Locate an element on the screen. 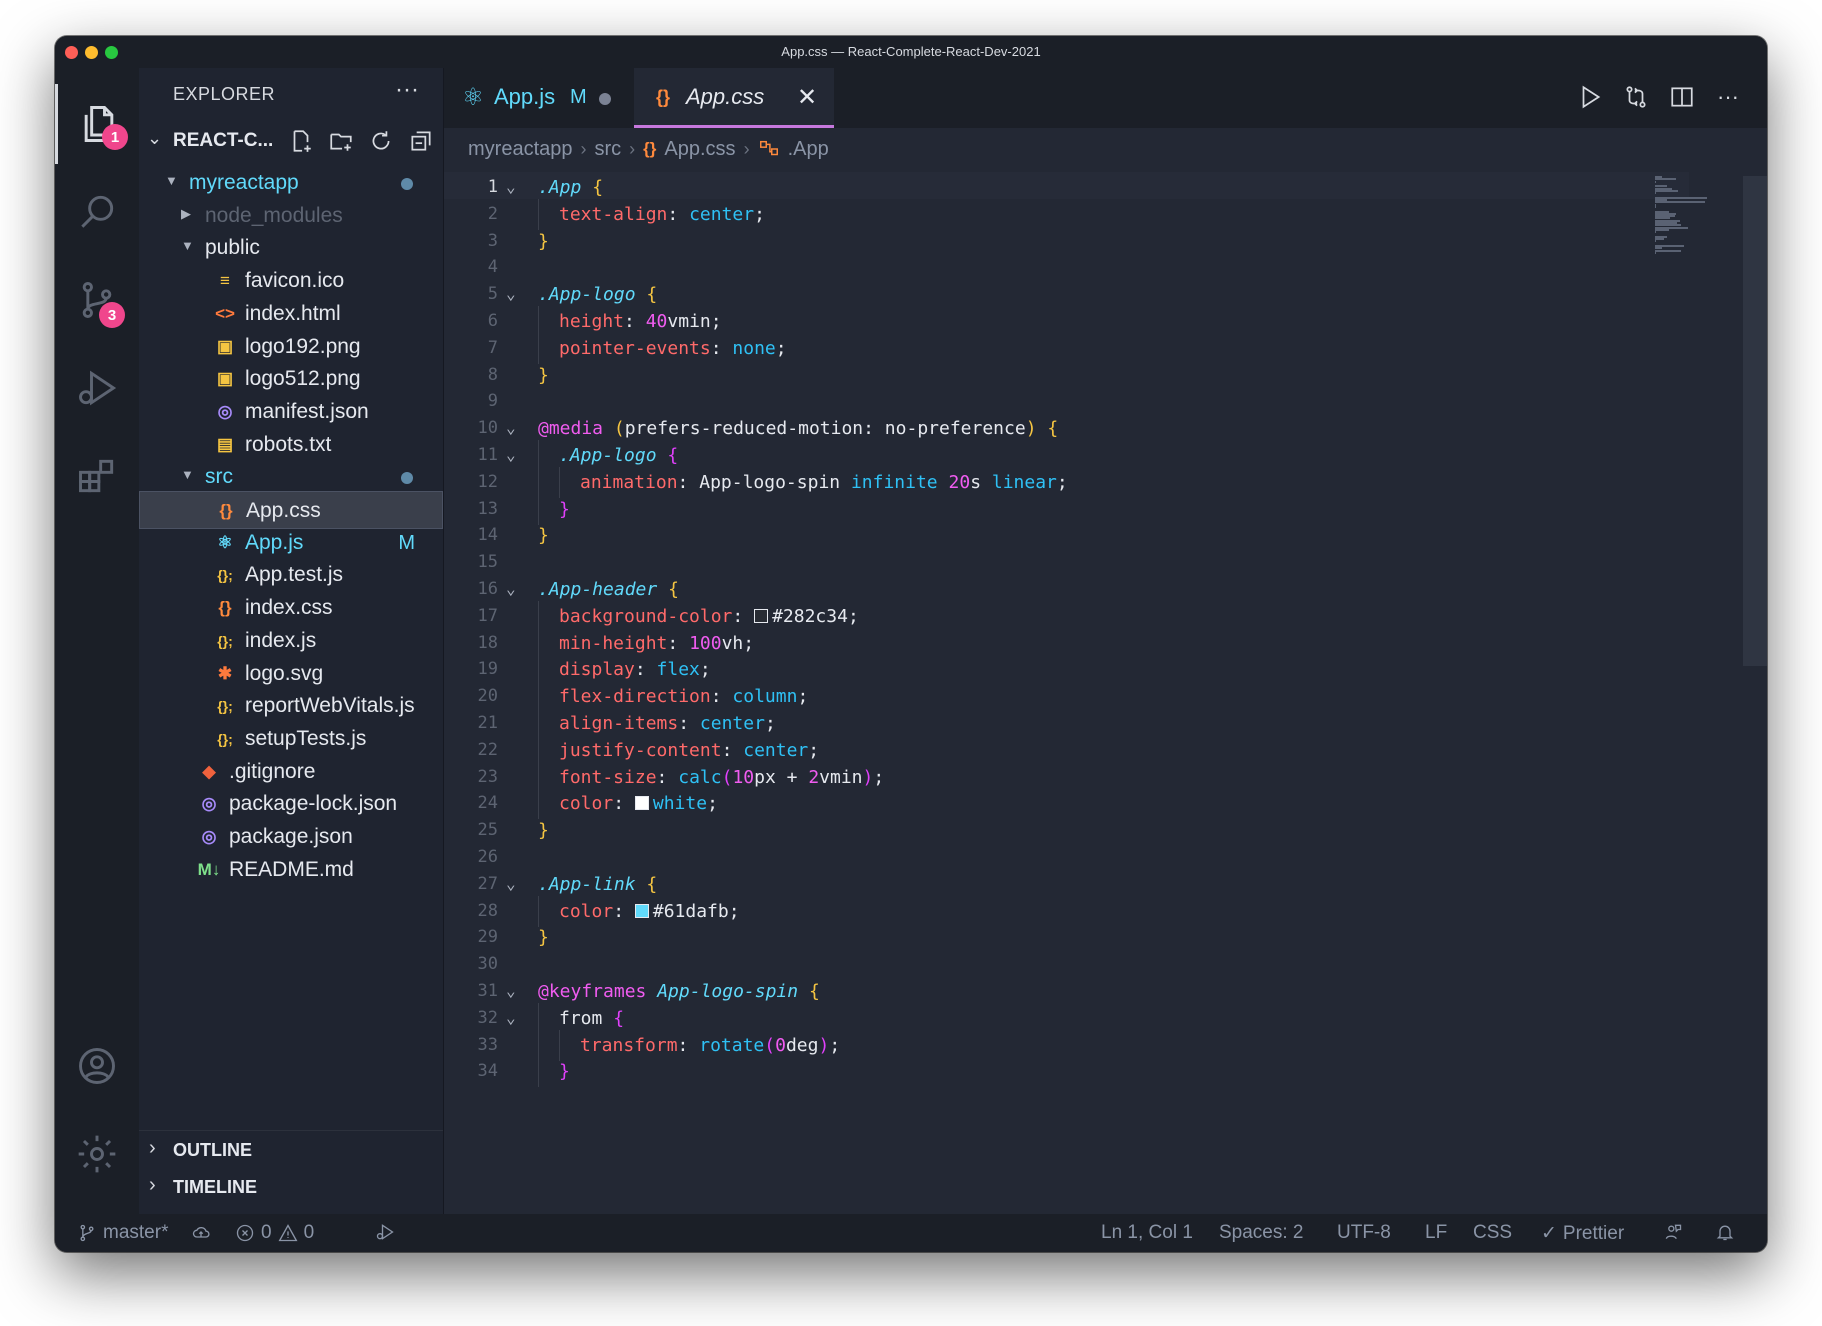 The width and height of the screenshot is (1822, 1326). prettier-status: ✓ Prettier is located at coordinates (1582, 1233).